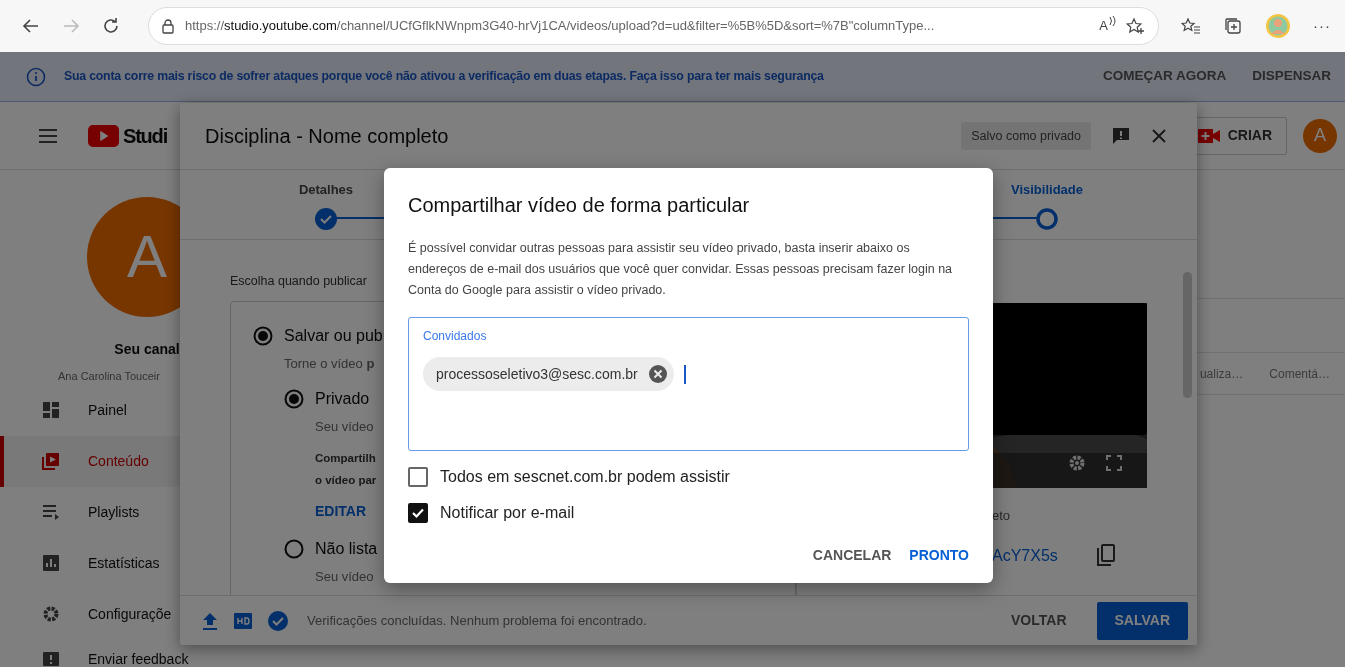  Describe the element at coordinates (147, 653) in the screenshot. I see `sidebar-item: Enviar feedback` at that location.